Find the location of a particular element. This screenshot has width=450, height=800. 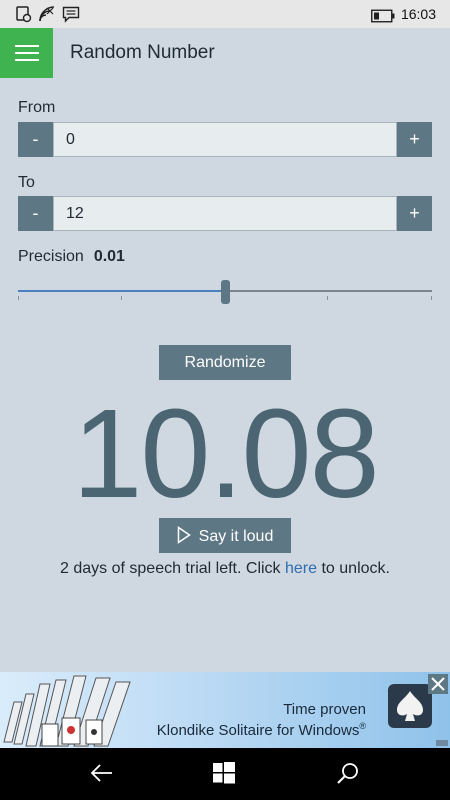

slider-thumb is located at coordinates (225, 292).